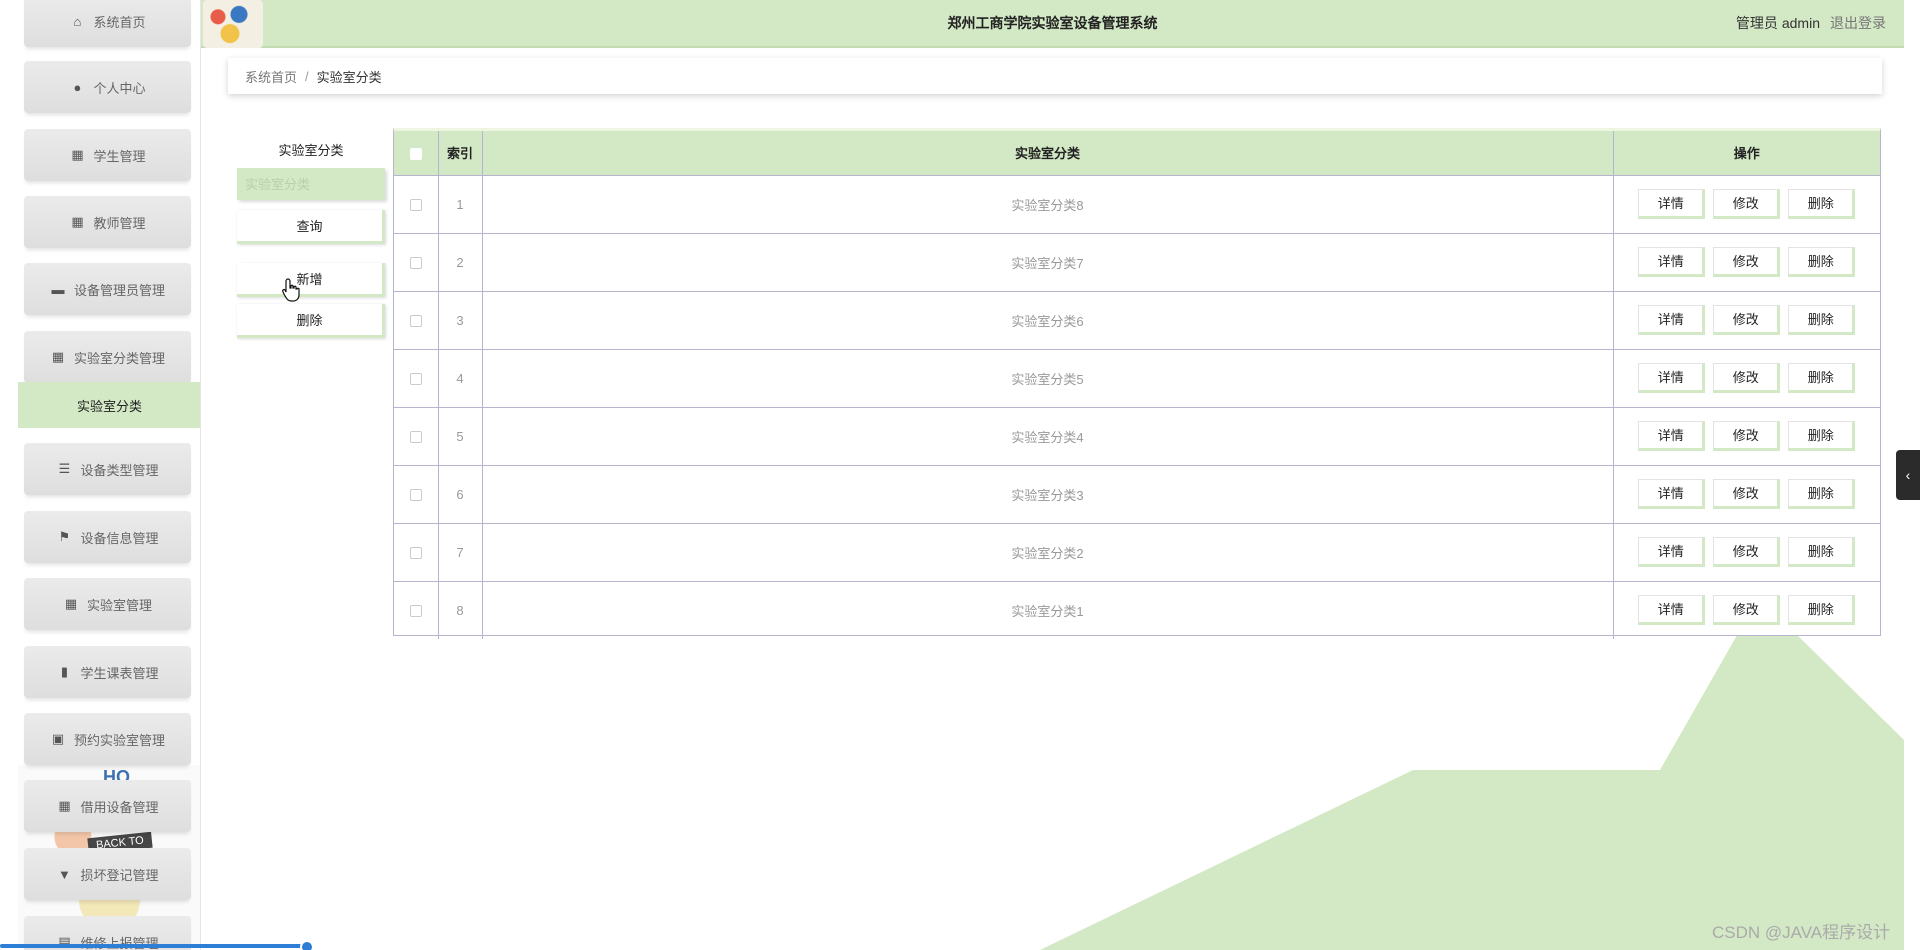 The height and width of the screenshot is (950, 1920). Describe the element at coordinates (460, 435) in the screenshot. I see `row-index: 5` at that location.